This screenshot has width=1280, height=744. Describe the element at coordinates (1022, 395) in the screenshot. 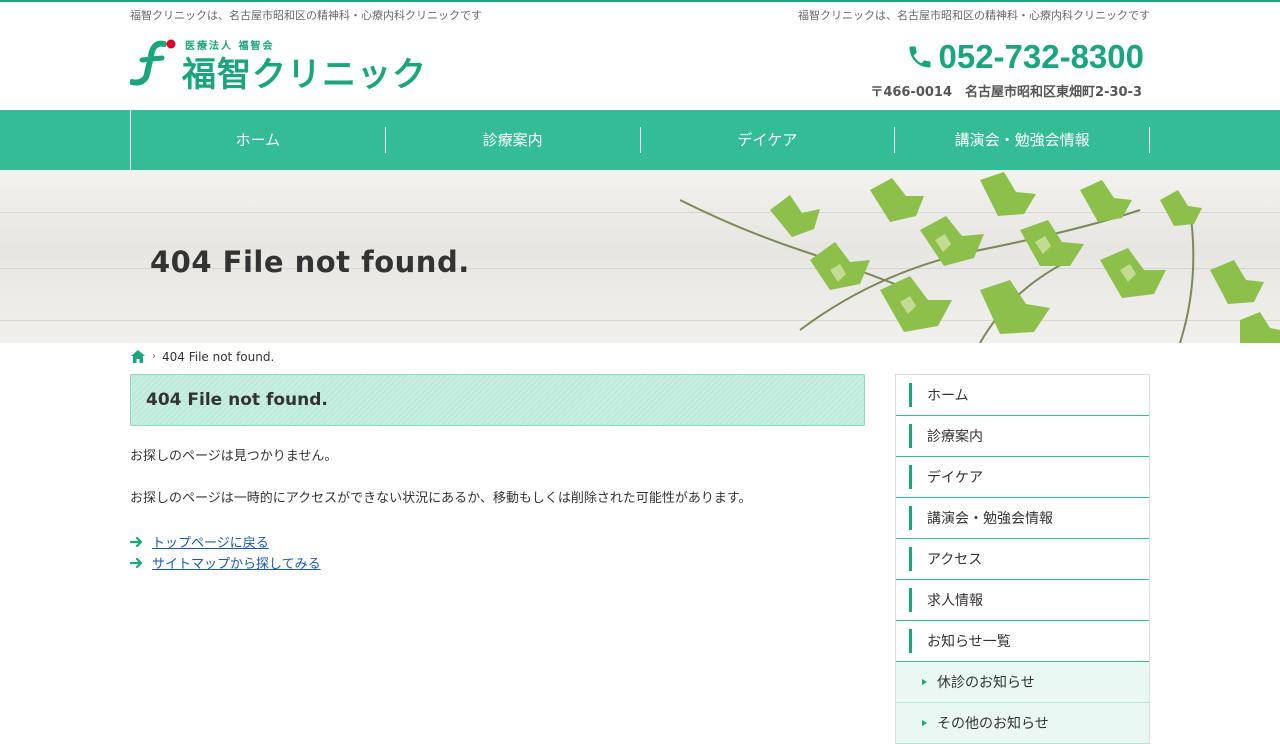

I see `sidebar-item-home: ホーム` at that location.